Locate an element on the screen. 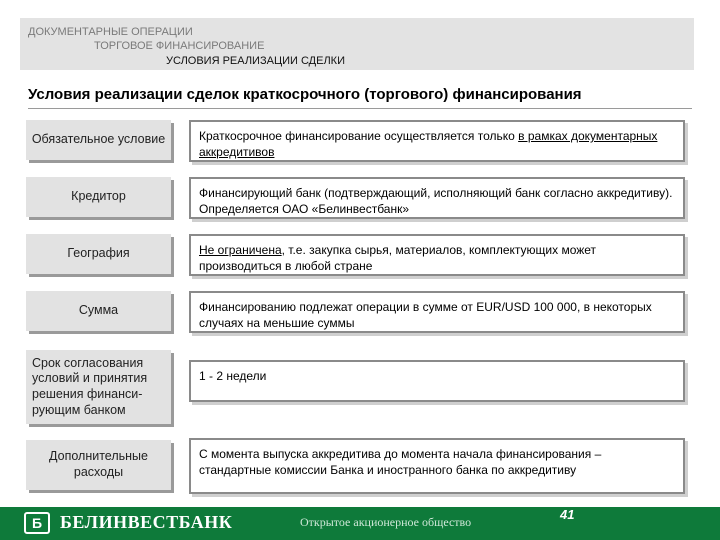 The height and width of the screenshot is (540, 720). label-creditor: Кредитор is located at coordinates (98, 197).